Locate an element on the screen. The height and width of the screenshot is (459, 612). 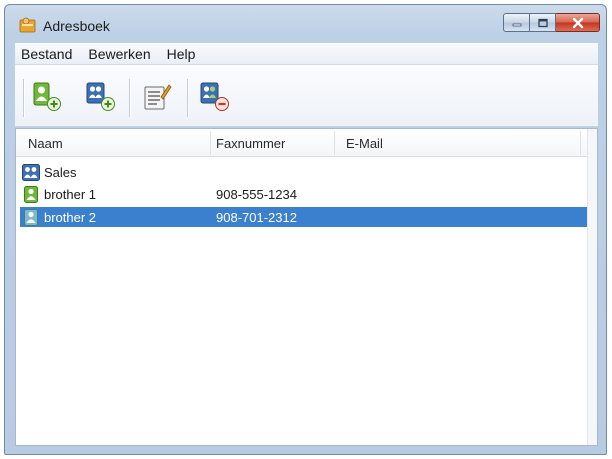
maximize-icon is located at coordinates (542, 22).